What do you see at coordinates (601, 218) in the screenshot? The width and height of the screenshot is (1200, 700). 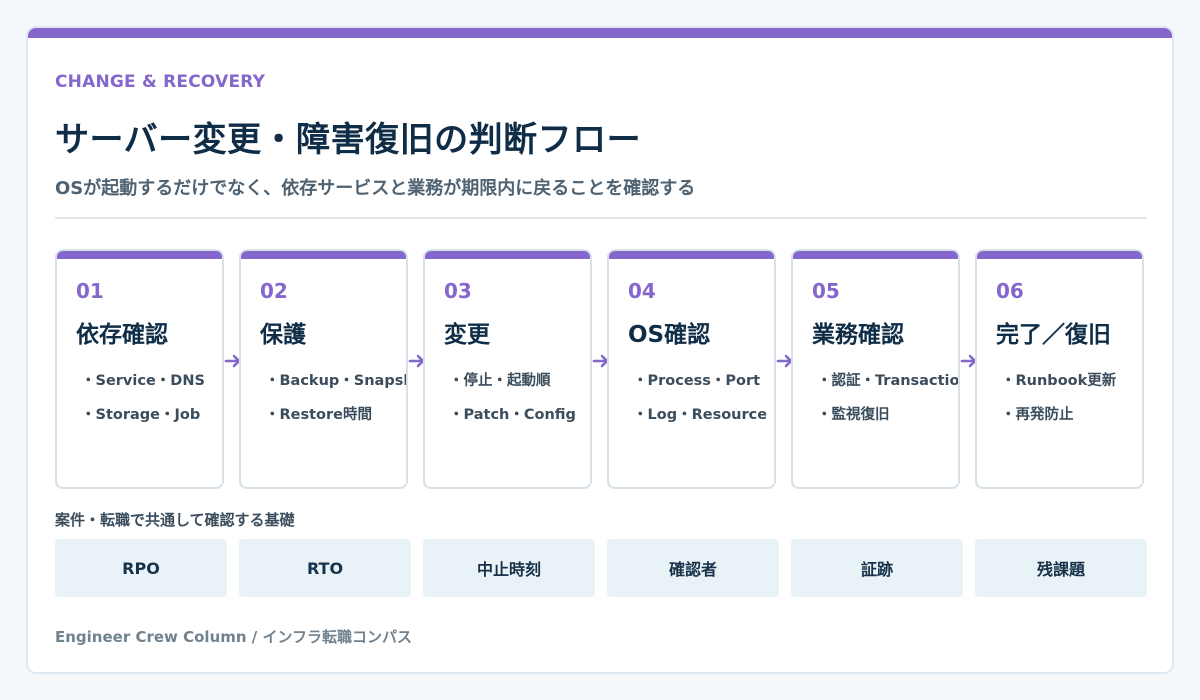 I see `header-divider` at bounding box center [601, 218].